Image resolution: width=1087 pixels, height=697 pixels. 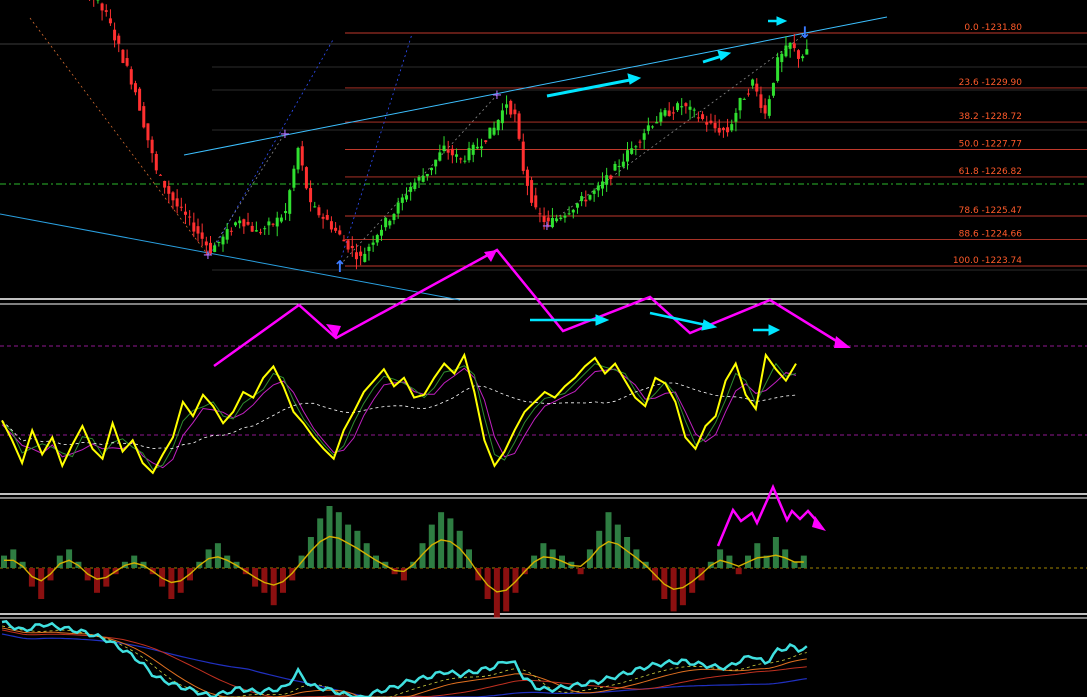 I want to click on swing-high-marker: +, so click(x=497, y=95).